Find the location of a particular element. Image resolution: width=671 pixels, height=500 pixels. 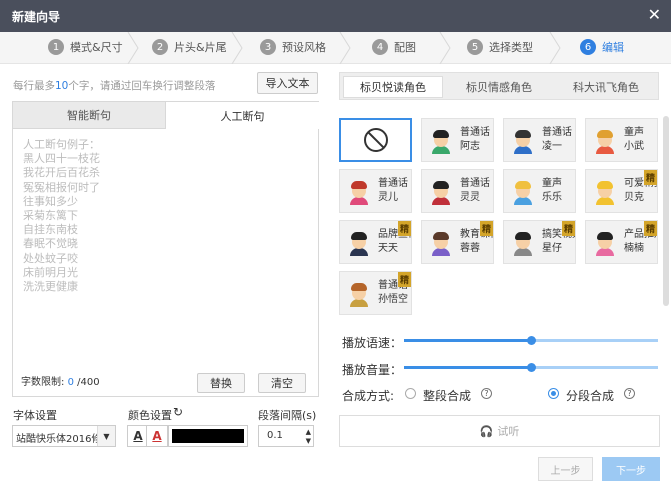

font-select: 站酷快乐体2016修订版 ▼ is located at coordinates (64, 436).